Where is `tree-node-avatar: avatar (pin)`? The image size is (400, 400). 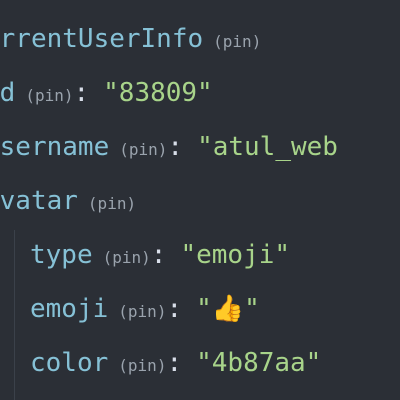 tree-node-avatar: avatar (pin) is located at coordinates (68, 201).